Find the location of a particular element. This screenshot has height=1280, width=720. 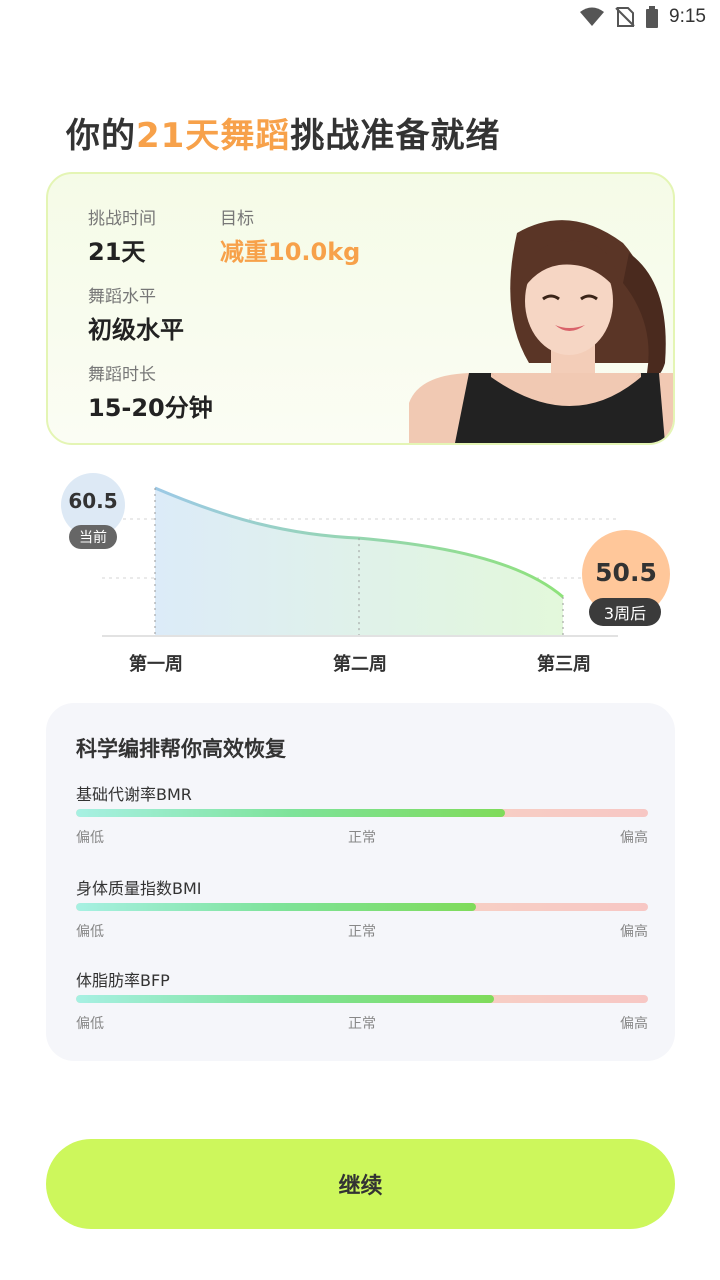

metric-bfp: 体脂肪率BFP 偏低 正常 偏高 is located at coordinates (362, 1007).